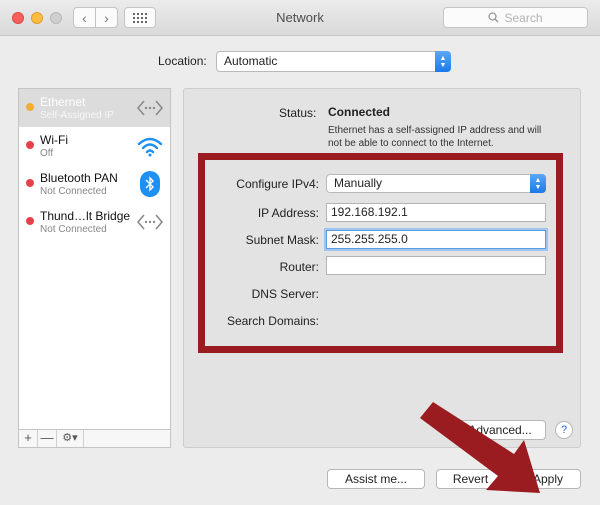 This screenshot has height=505, width=600. Describe the element at coordinates (523, 17) in the screenshot. I see `search-placeholder: Search` at that location.